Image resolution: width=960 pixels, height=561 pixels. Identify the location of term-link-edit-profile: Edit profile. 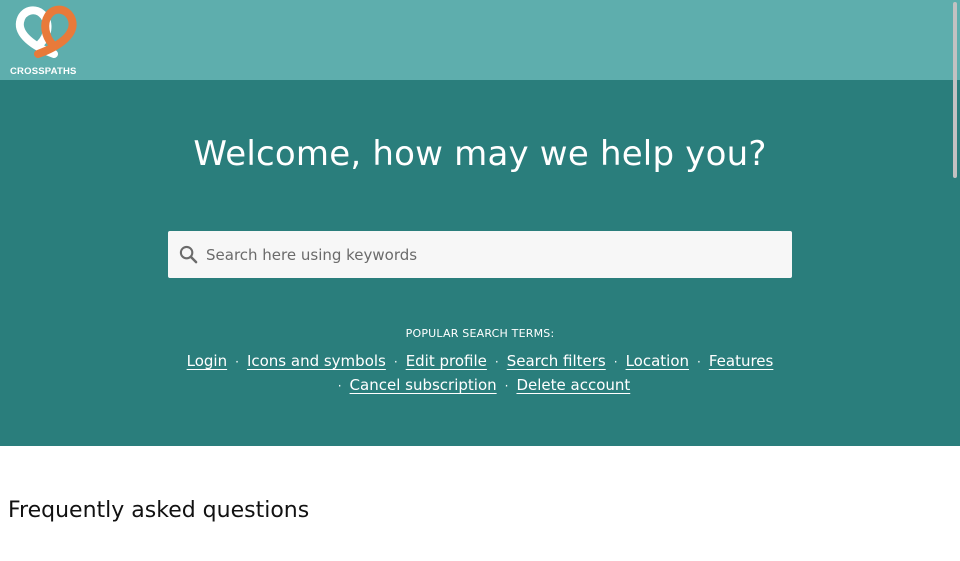
(446, 361).